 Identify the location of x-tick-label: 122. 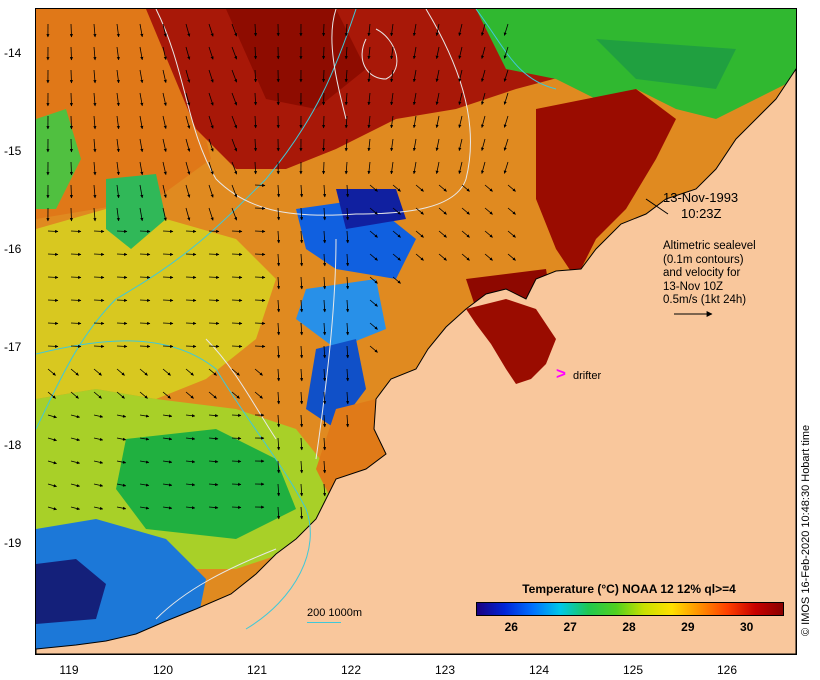
(351, 670).